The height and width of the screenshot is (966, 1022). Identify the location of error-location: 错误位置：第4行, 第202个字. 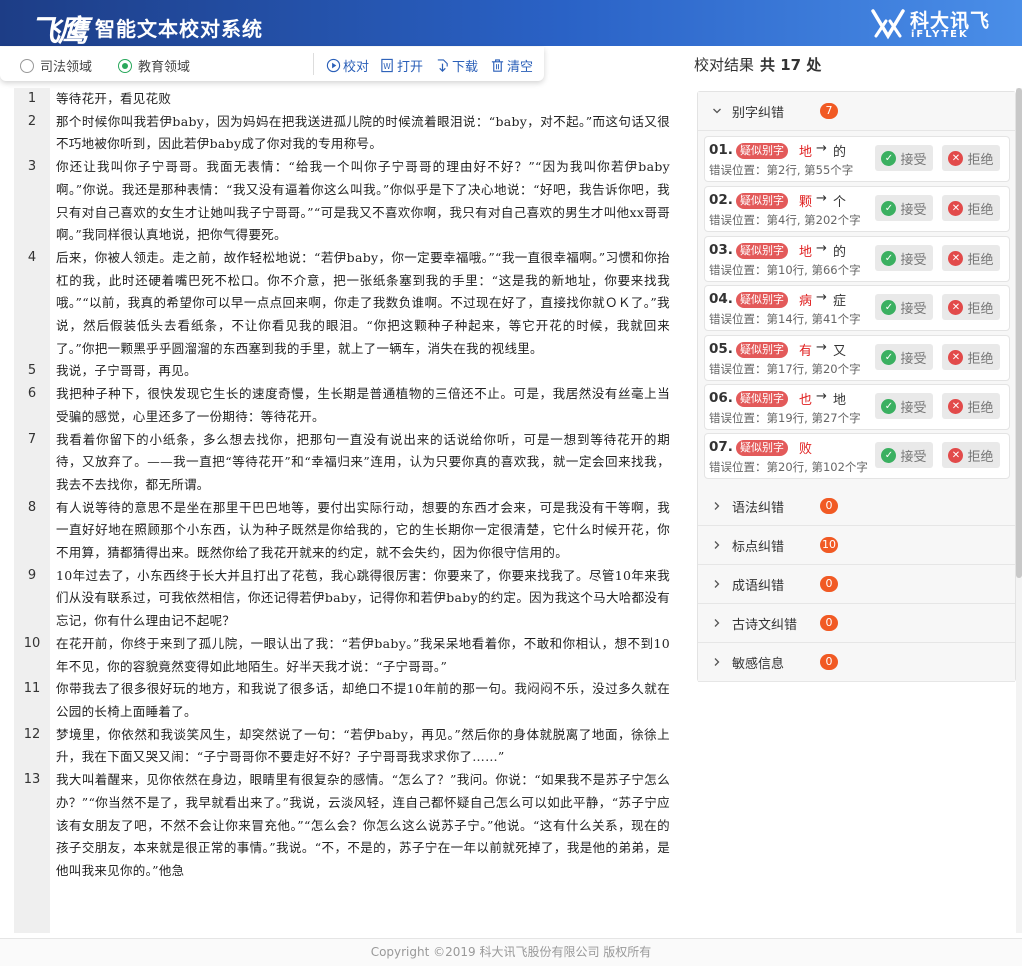
(785, 220).